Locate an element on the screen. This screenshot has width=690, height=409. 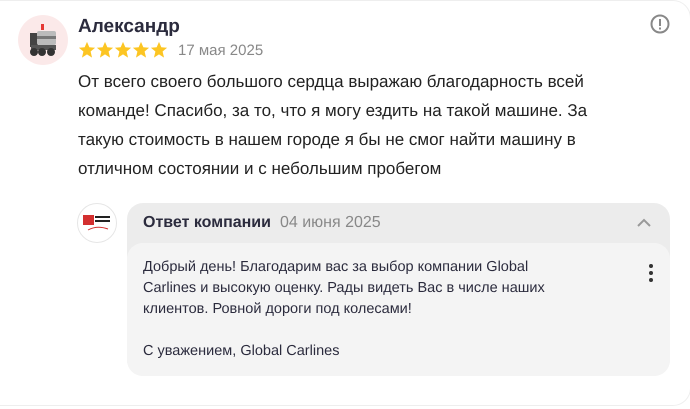
author-name: Александр is located at coordinates (129, 27).